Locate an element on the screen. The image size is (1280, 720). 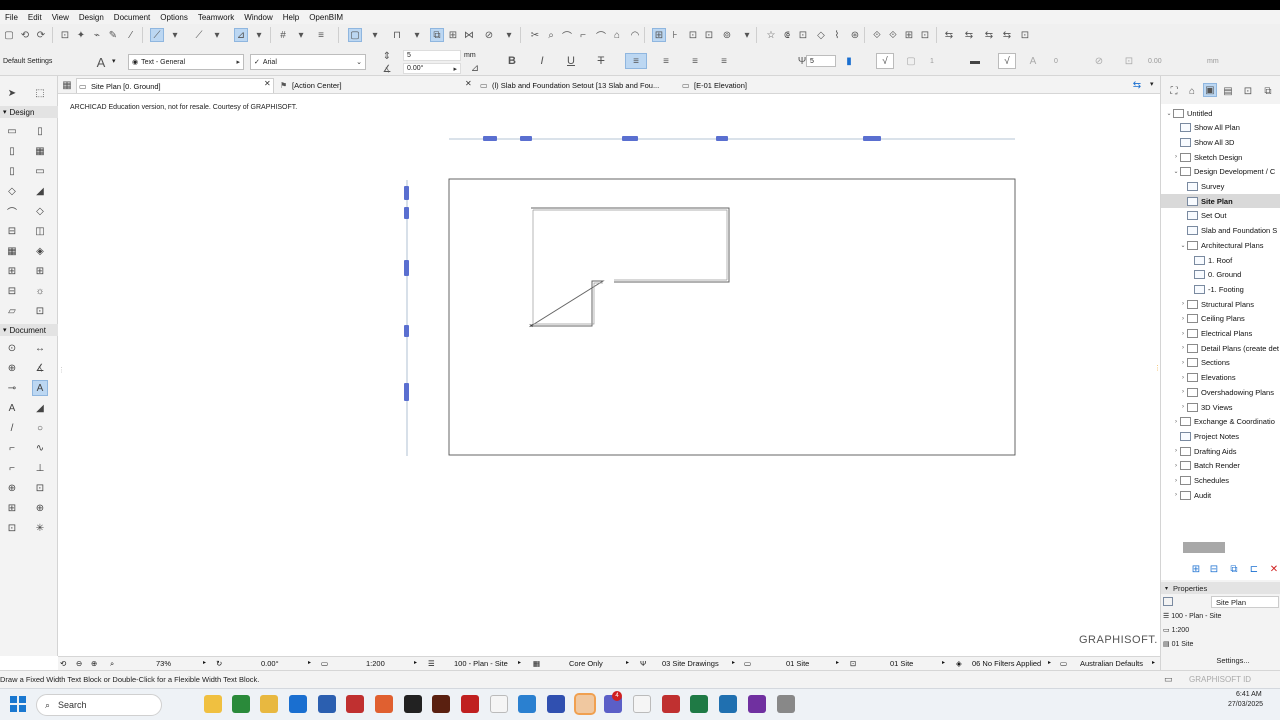
sync-icon: ⇆ is located at coordinates (969, 35).